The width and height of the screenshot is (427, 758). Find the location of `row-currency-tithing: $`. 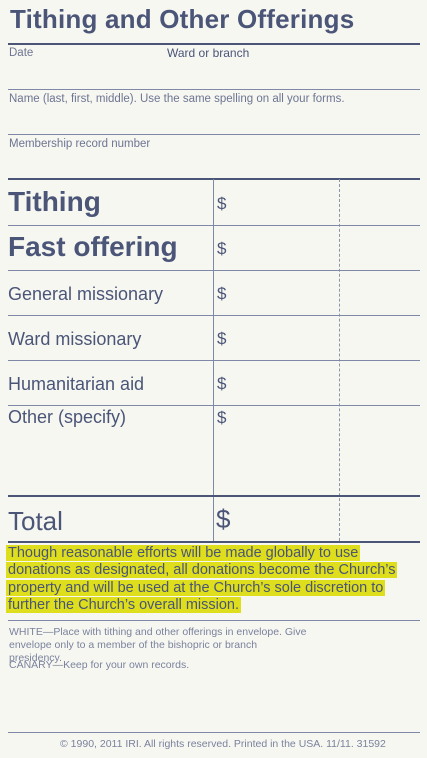

row-currency-tithing: $ is located at coordinates (222, 203).